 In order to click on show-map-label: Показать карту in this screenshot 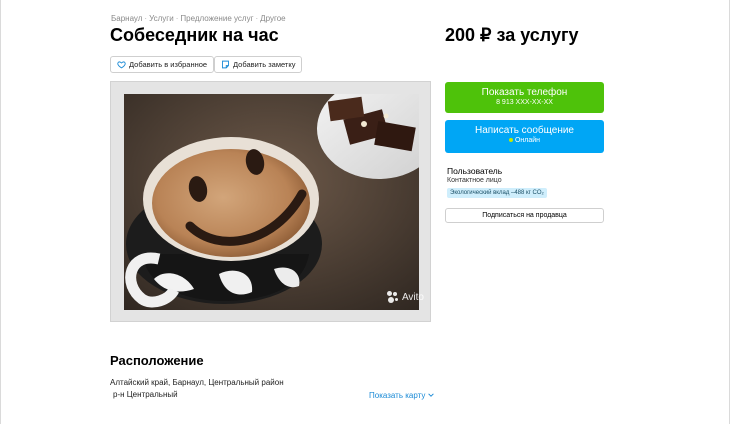, I will do `click(397, 395)`.